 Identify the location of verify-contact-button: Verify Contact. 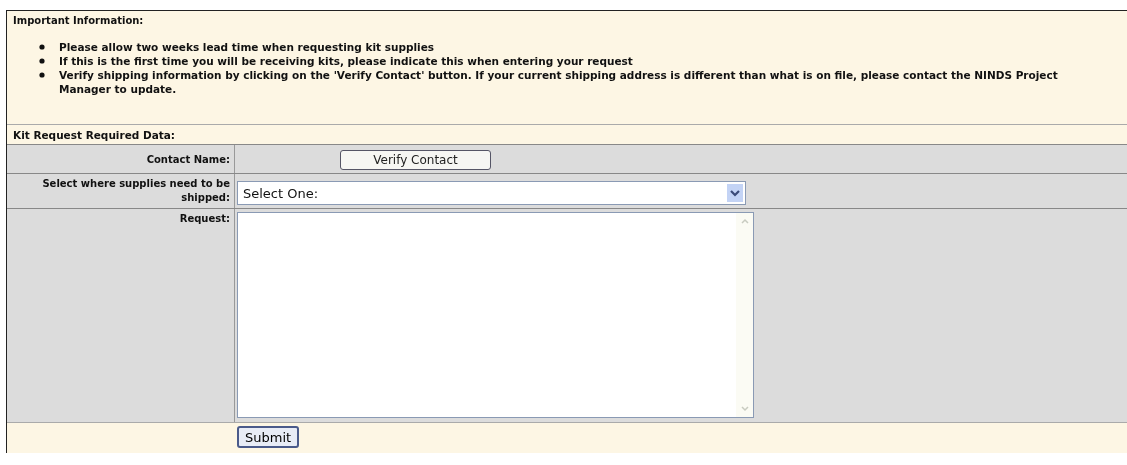
(415, 160).